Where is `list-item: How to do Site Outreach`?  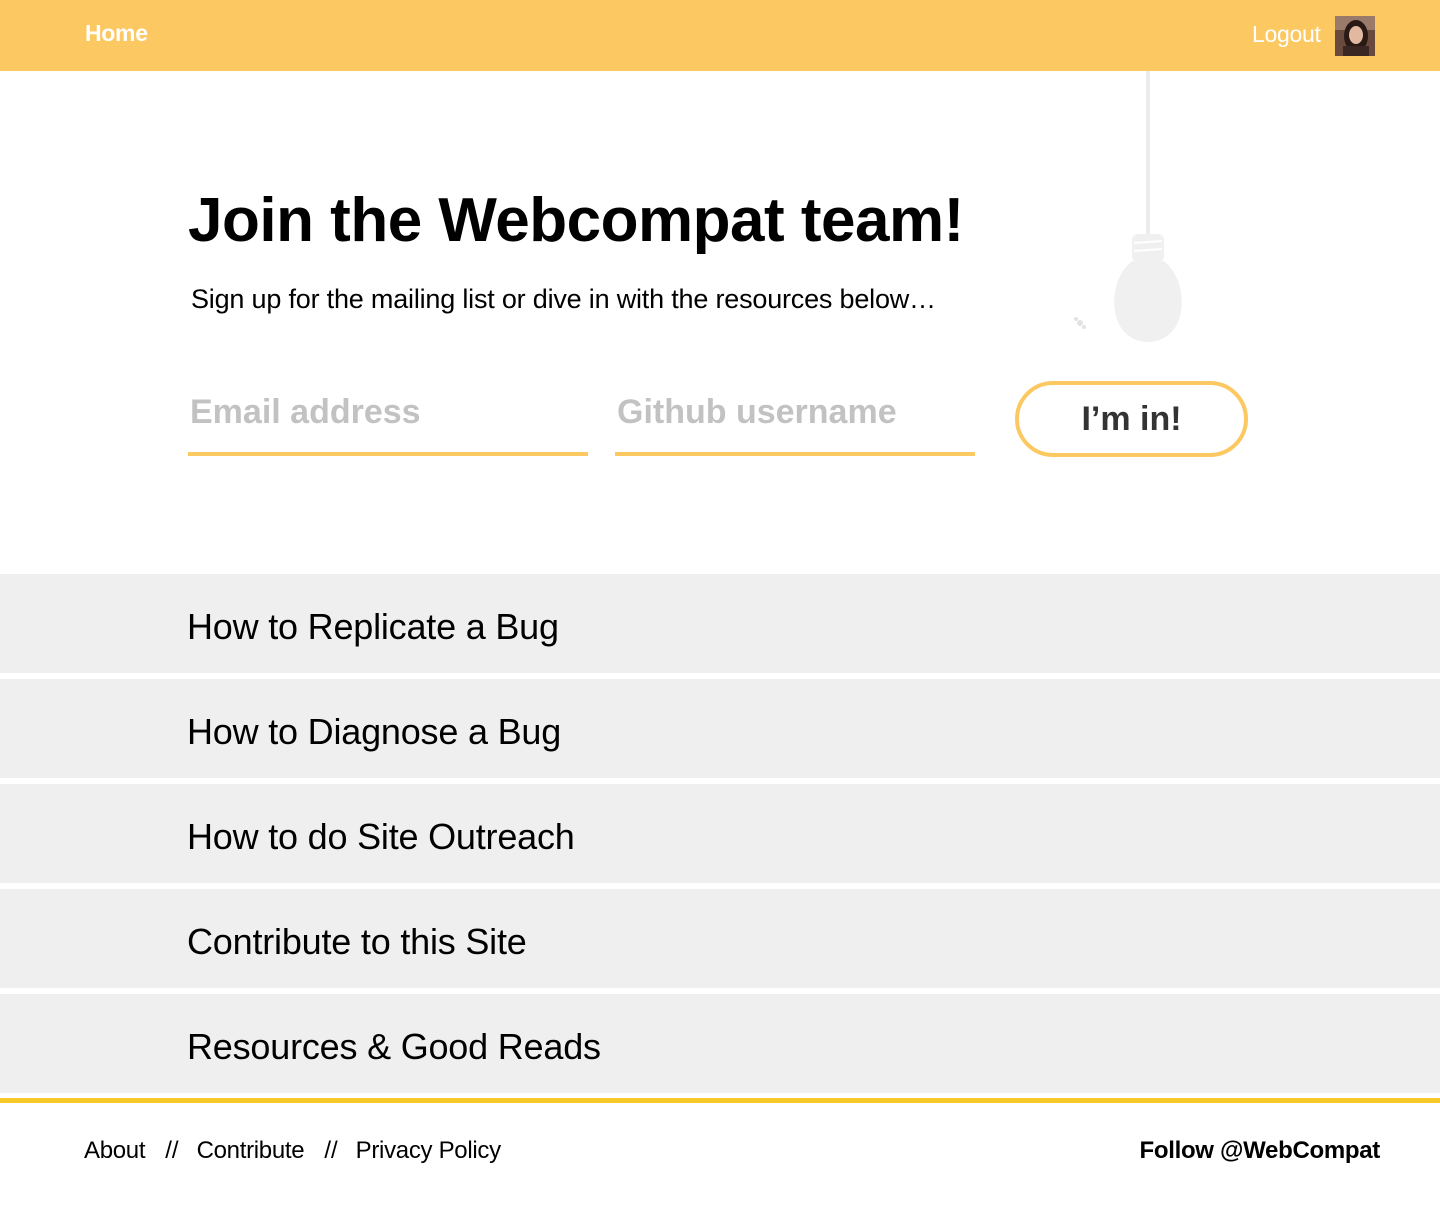
list-item: How to do Site Outreach is located at coordinates (720, 833).